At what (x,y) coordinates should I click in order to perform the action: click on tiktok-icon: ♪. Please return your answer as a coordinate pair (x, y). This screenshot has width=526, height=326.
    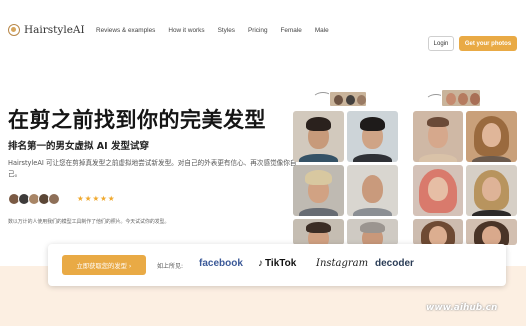
    Looking at the image, I should click on (260, 263).